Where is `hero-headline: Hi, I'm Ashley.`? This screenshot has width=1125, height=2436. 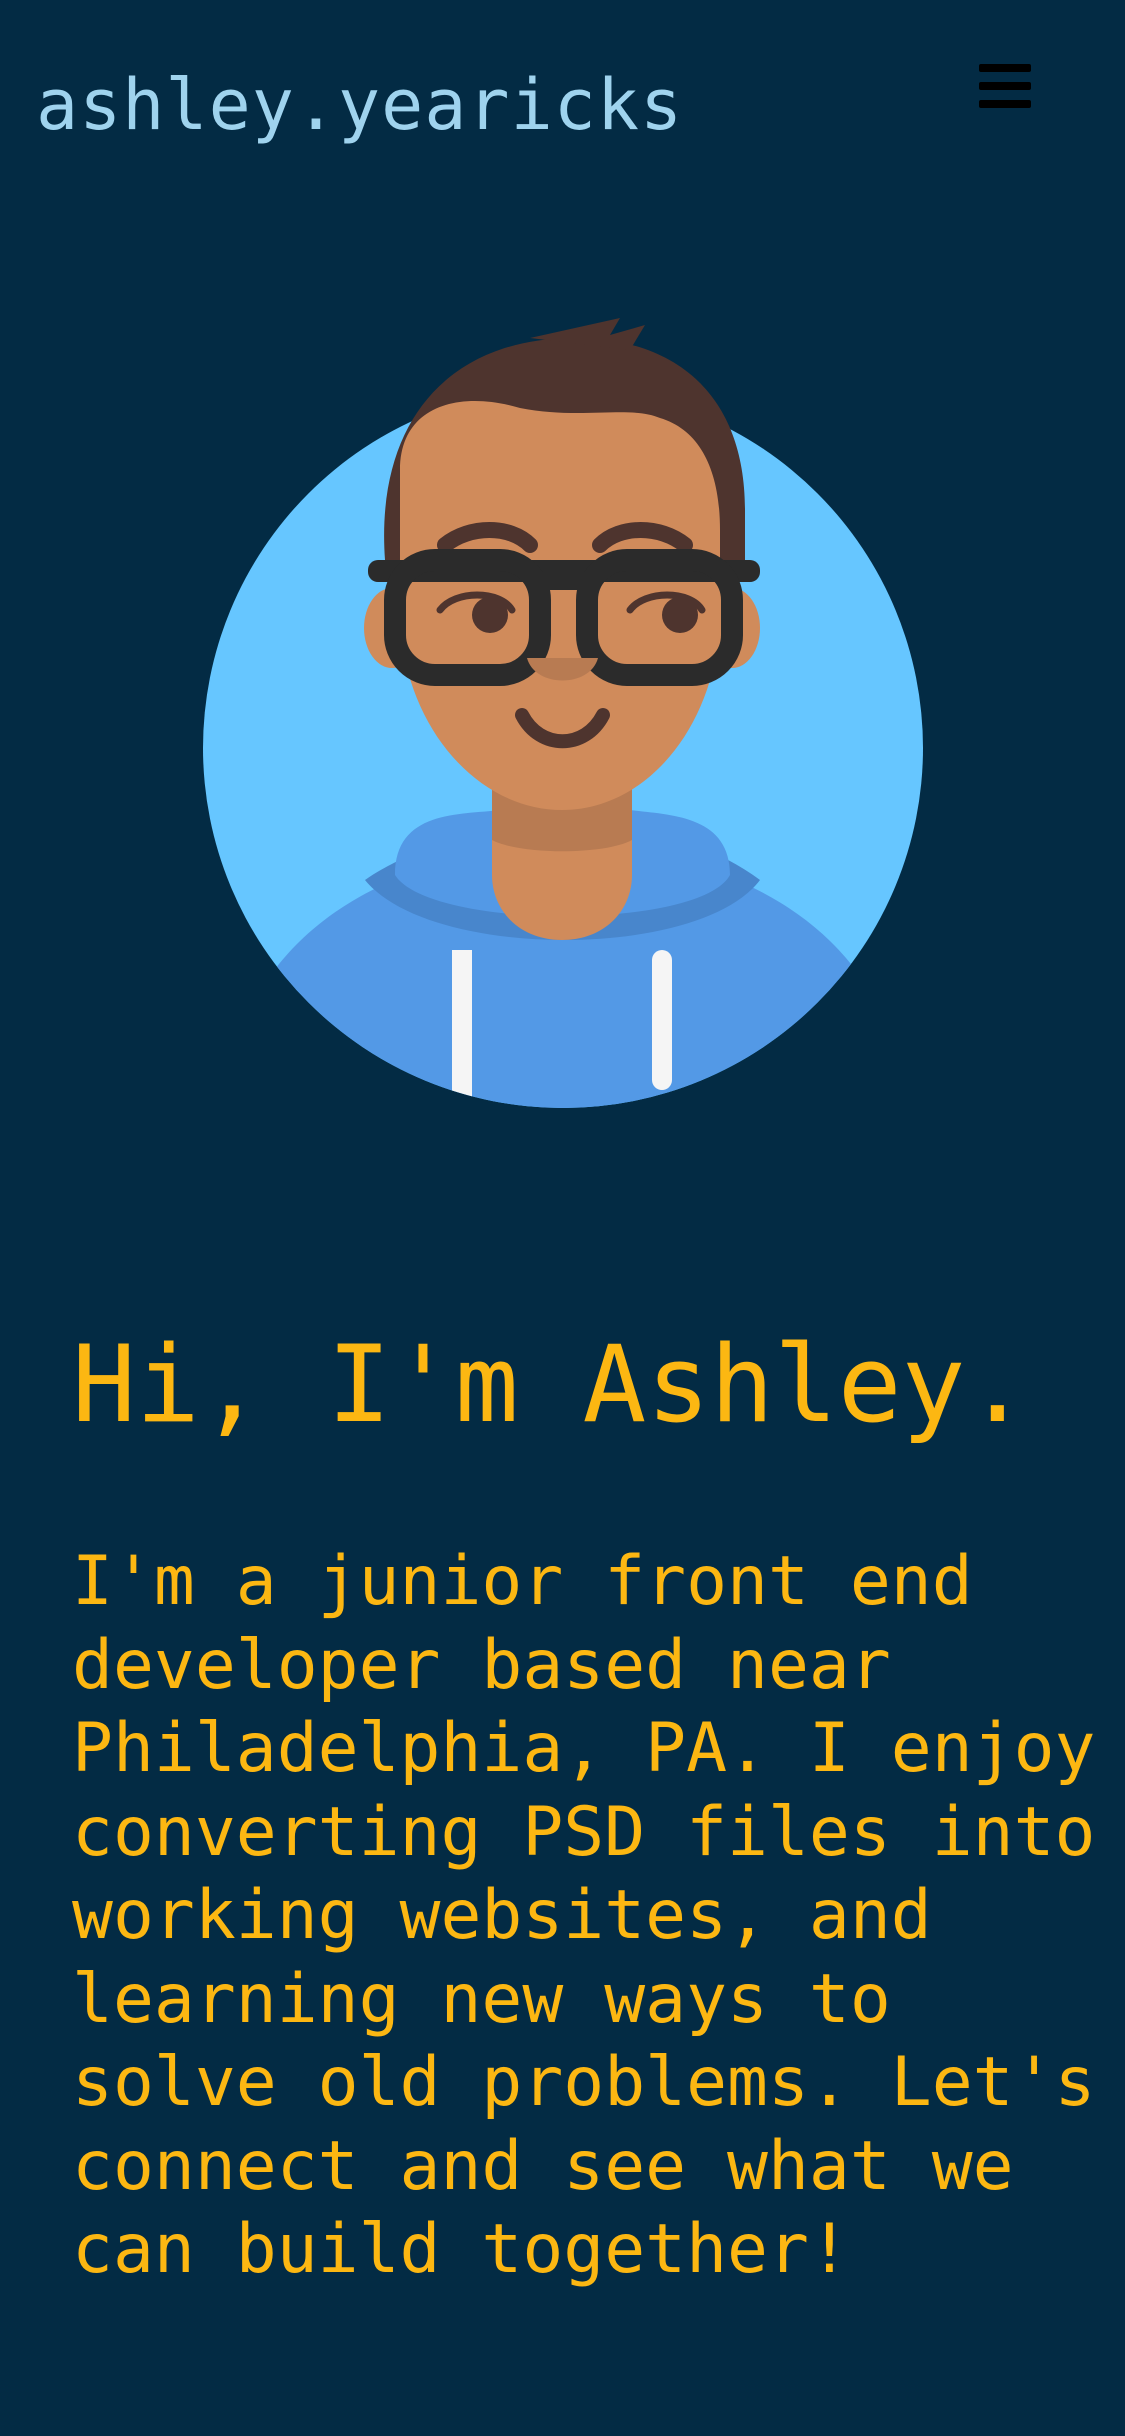 hero-headline: Hi, I'm Ashley. is located at coordinates (551, 1384).